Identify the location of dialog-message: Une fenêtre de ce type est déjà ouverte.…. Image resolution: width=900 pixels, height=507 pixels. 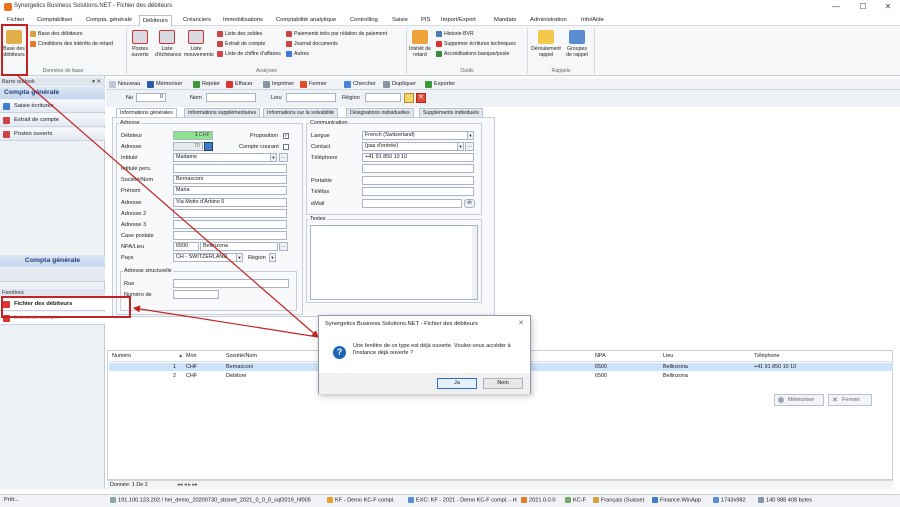
(432, 349).